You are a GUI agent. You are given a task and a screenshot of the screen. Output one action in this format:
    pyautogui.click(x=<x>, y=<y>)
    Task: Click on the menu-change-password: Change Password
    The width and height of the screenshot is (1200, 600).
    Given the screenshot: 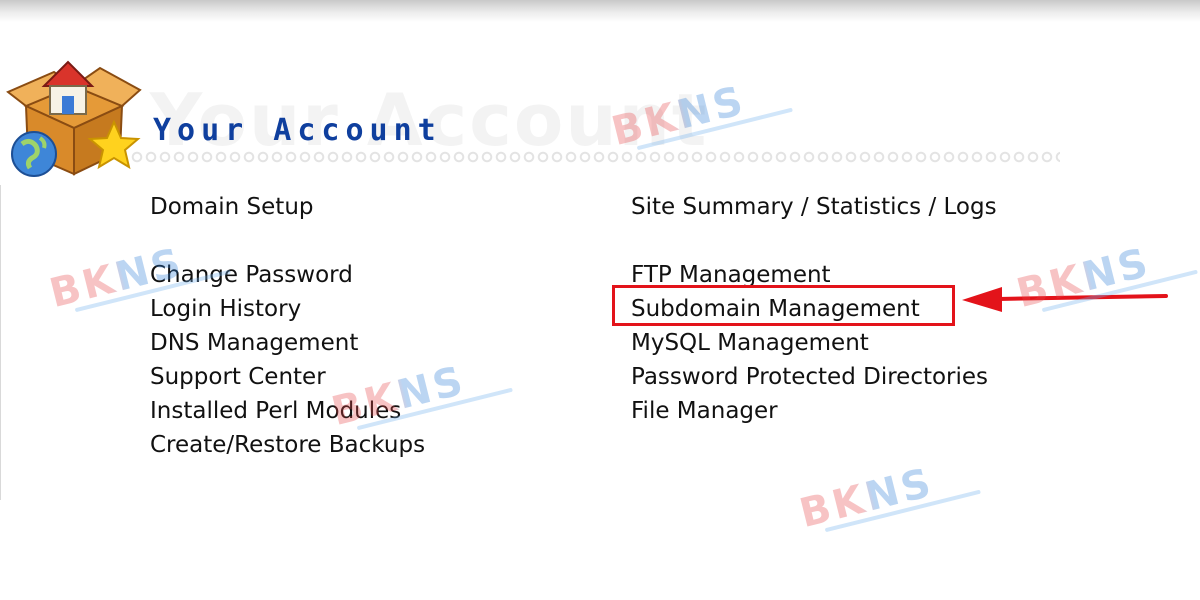 What is the action you would take?
    pyautogui.click(x=287, y=275)
    